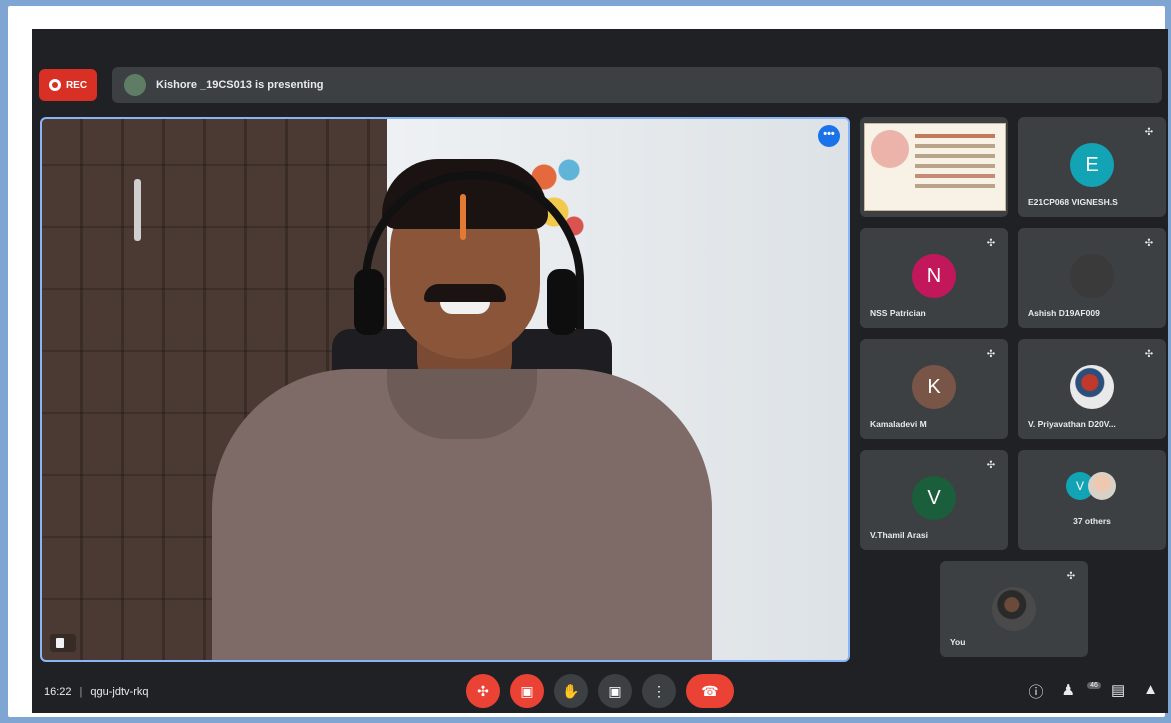  I want to click on info-icon: ⓘ, so click(1036, 692).